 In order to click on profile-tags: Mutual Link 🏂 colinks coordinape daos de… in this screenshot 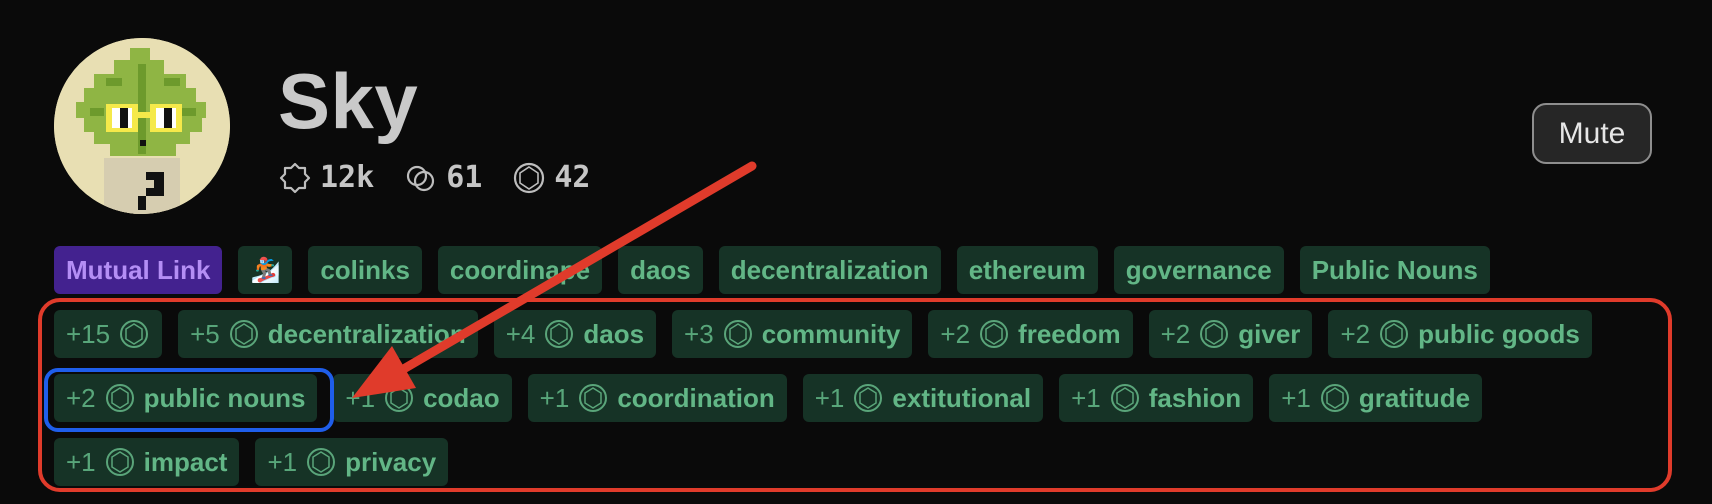, I will do `click(772, 270)`.